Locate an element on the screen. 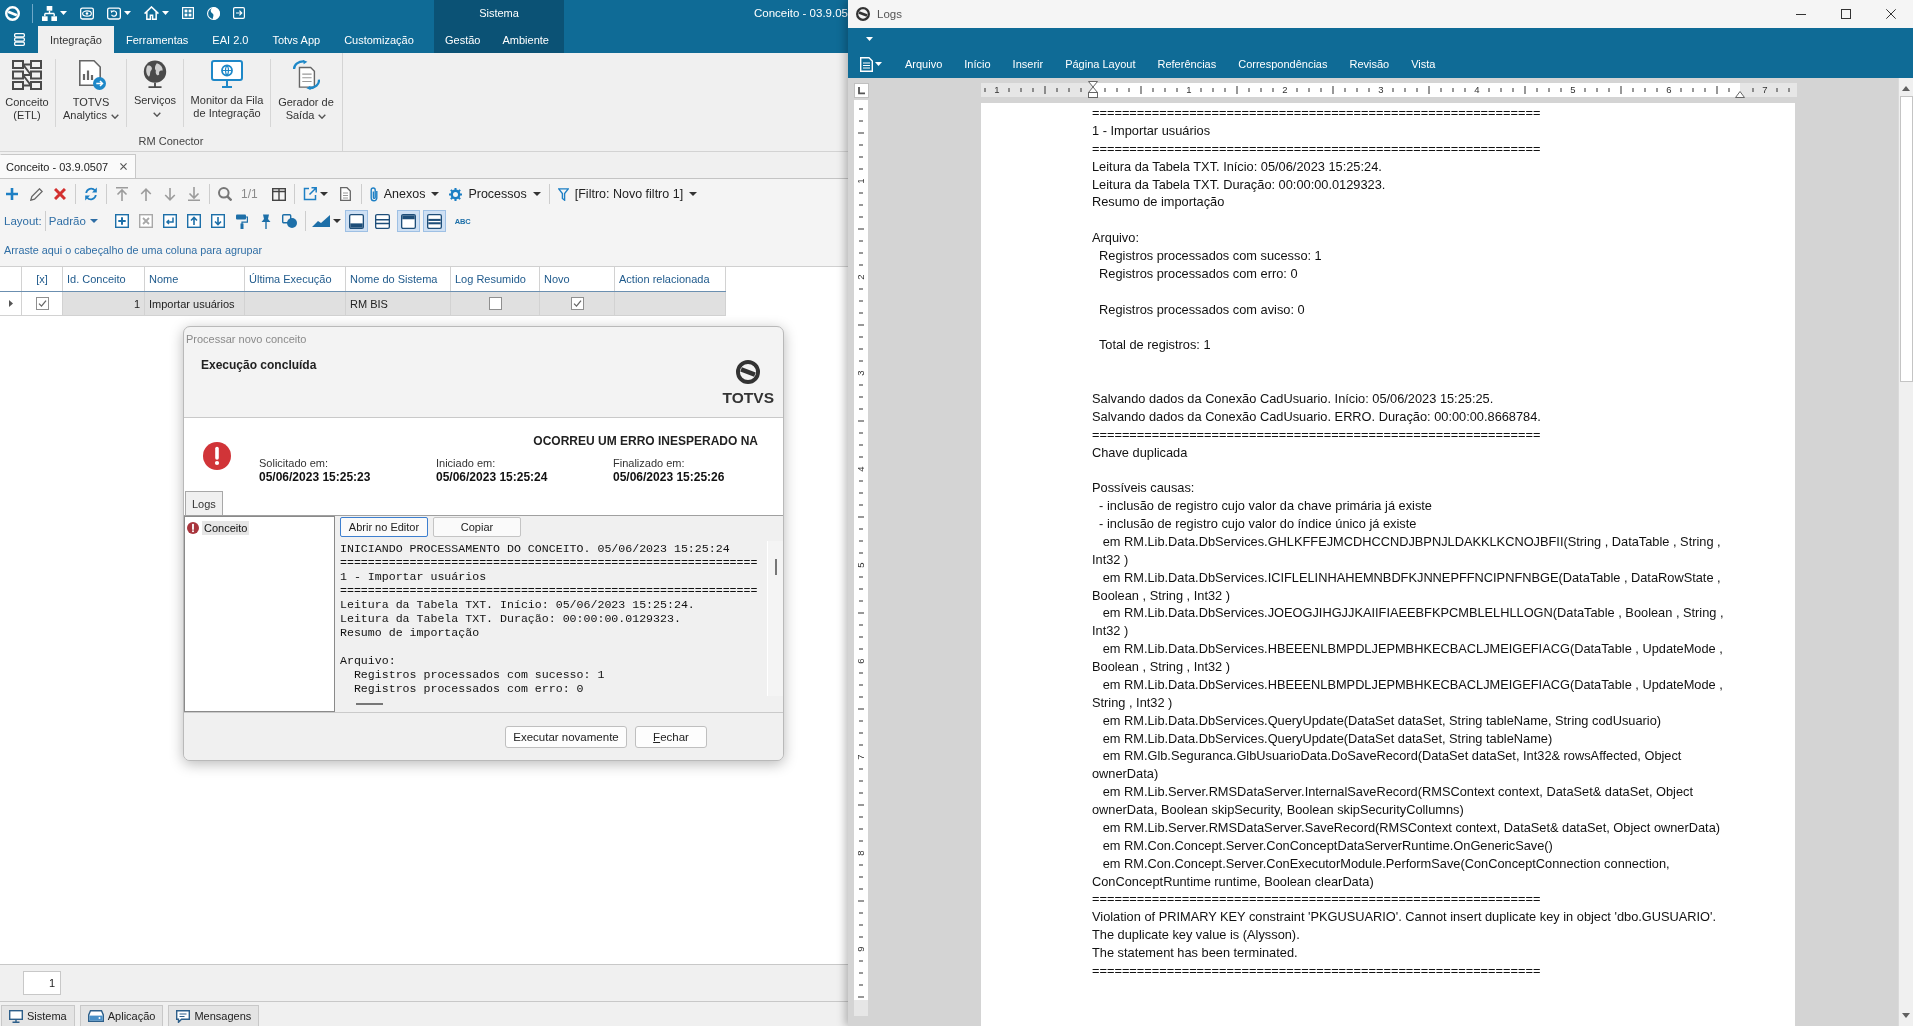  column-header: Log Resumido is located at coordinates (495, 279).